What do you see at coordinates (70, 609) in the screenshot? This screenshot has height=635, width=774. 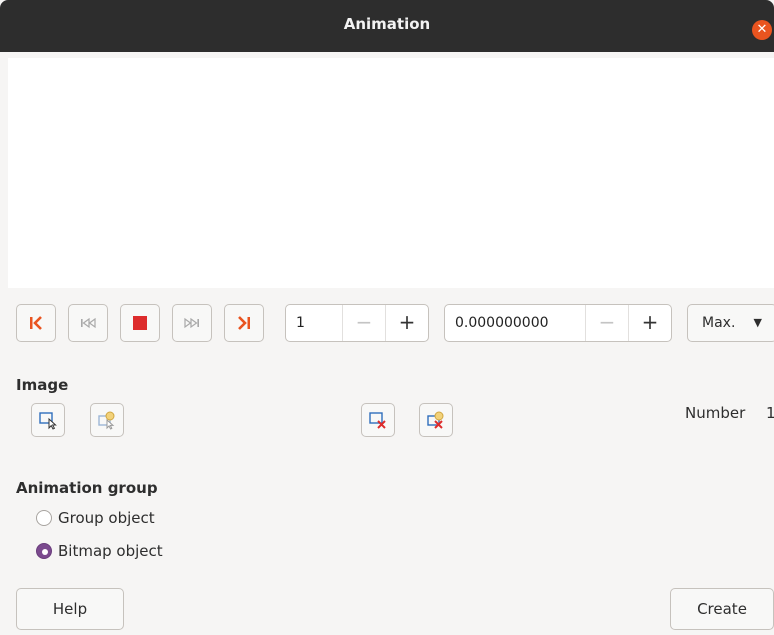 I see `help-button: Help` at bounding box center [70, 609].